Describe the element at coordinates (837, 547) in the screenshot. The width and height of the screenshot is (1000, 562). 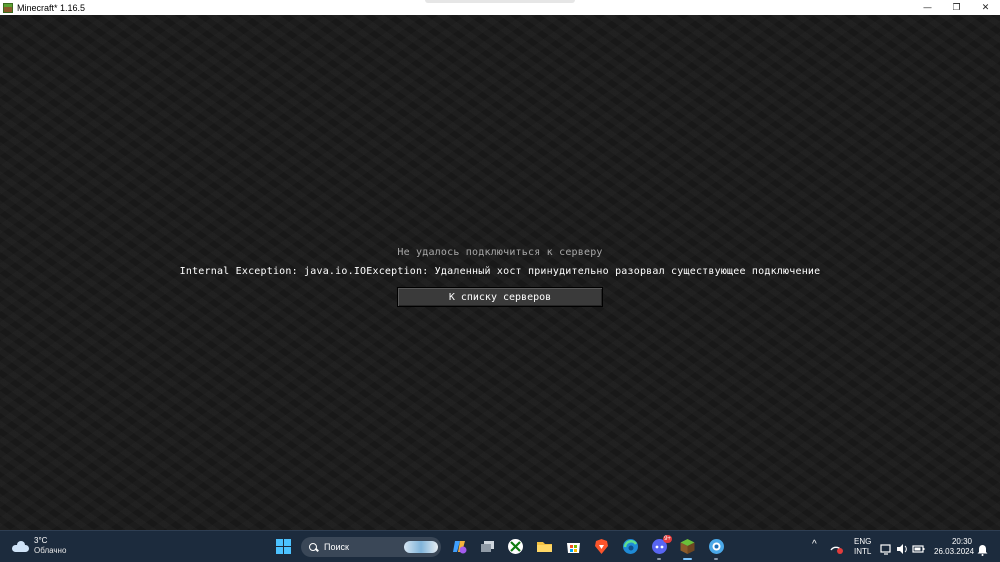
I see `network-alert-icon` at that location.